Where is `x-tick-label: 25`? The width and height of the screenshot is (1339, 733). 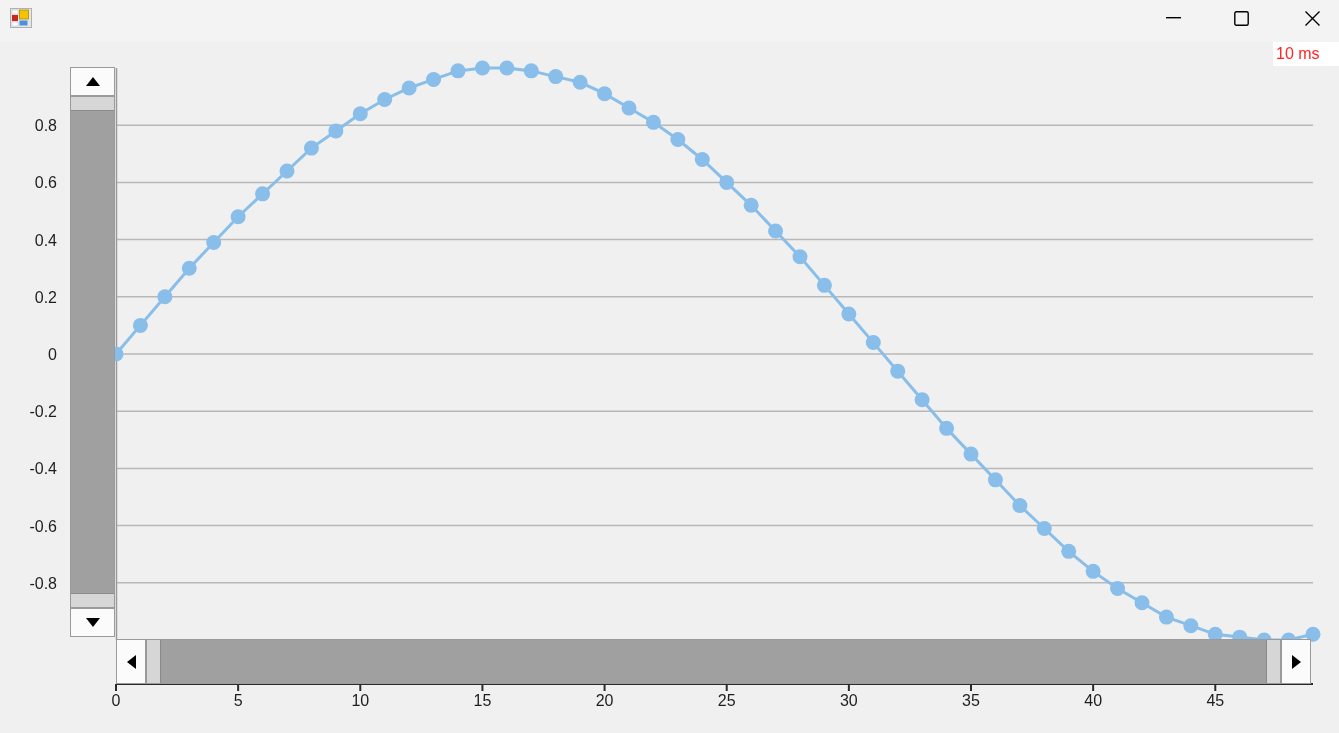 x-tick-label: 25 is located at coordinates (726, 700).